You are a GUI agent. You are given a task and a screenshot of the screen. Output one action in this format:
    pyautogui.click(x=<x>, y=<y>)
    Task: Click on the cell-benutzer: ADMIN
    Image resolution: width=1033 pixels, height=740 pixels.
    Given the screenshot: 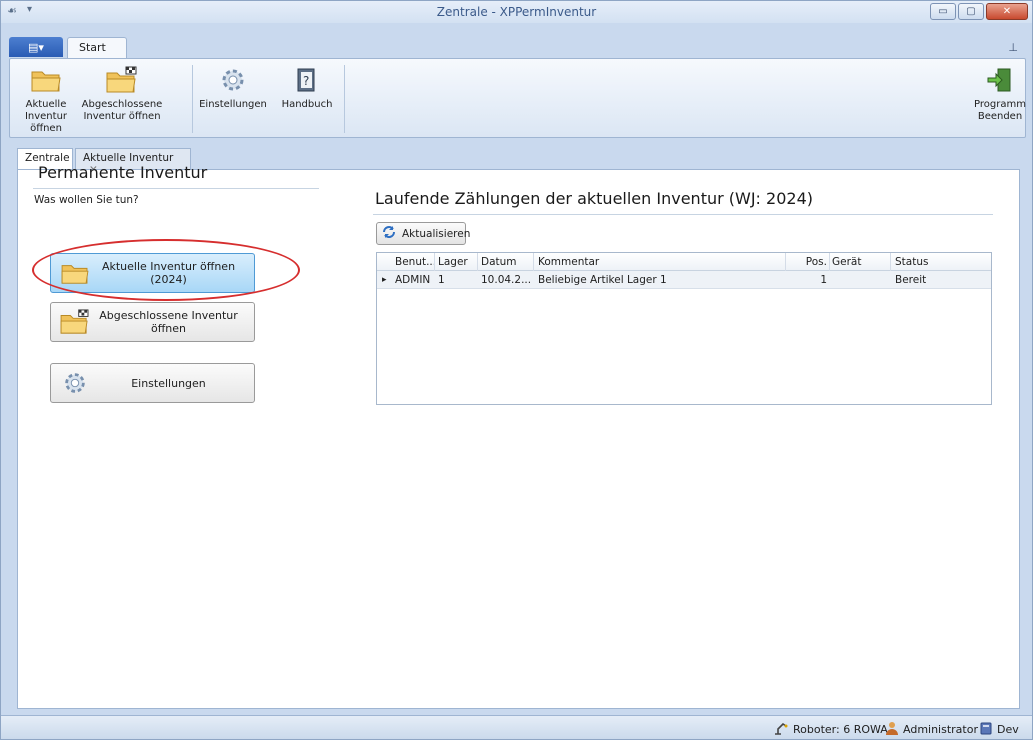 What is the action you would take?
    pyautogui.click(x=413, y=280)
    